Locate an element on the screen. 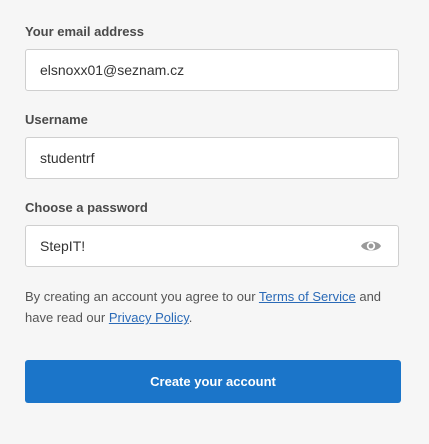  privacy-policy-link: Privacy Policy is located at coordinates (149, 317).